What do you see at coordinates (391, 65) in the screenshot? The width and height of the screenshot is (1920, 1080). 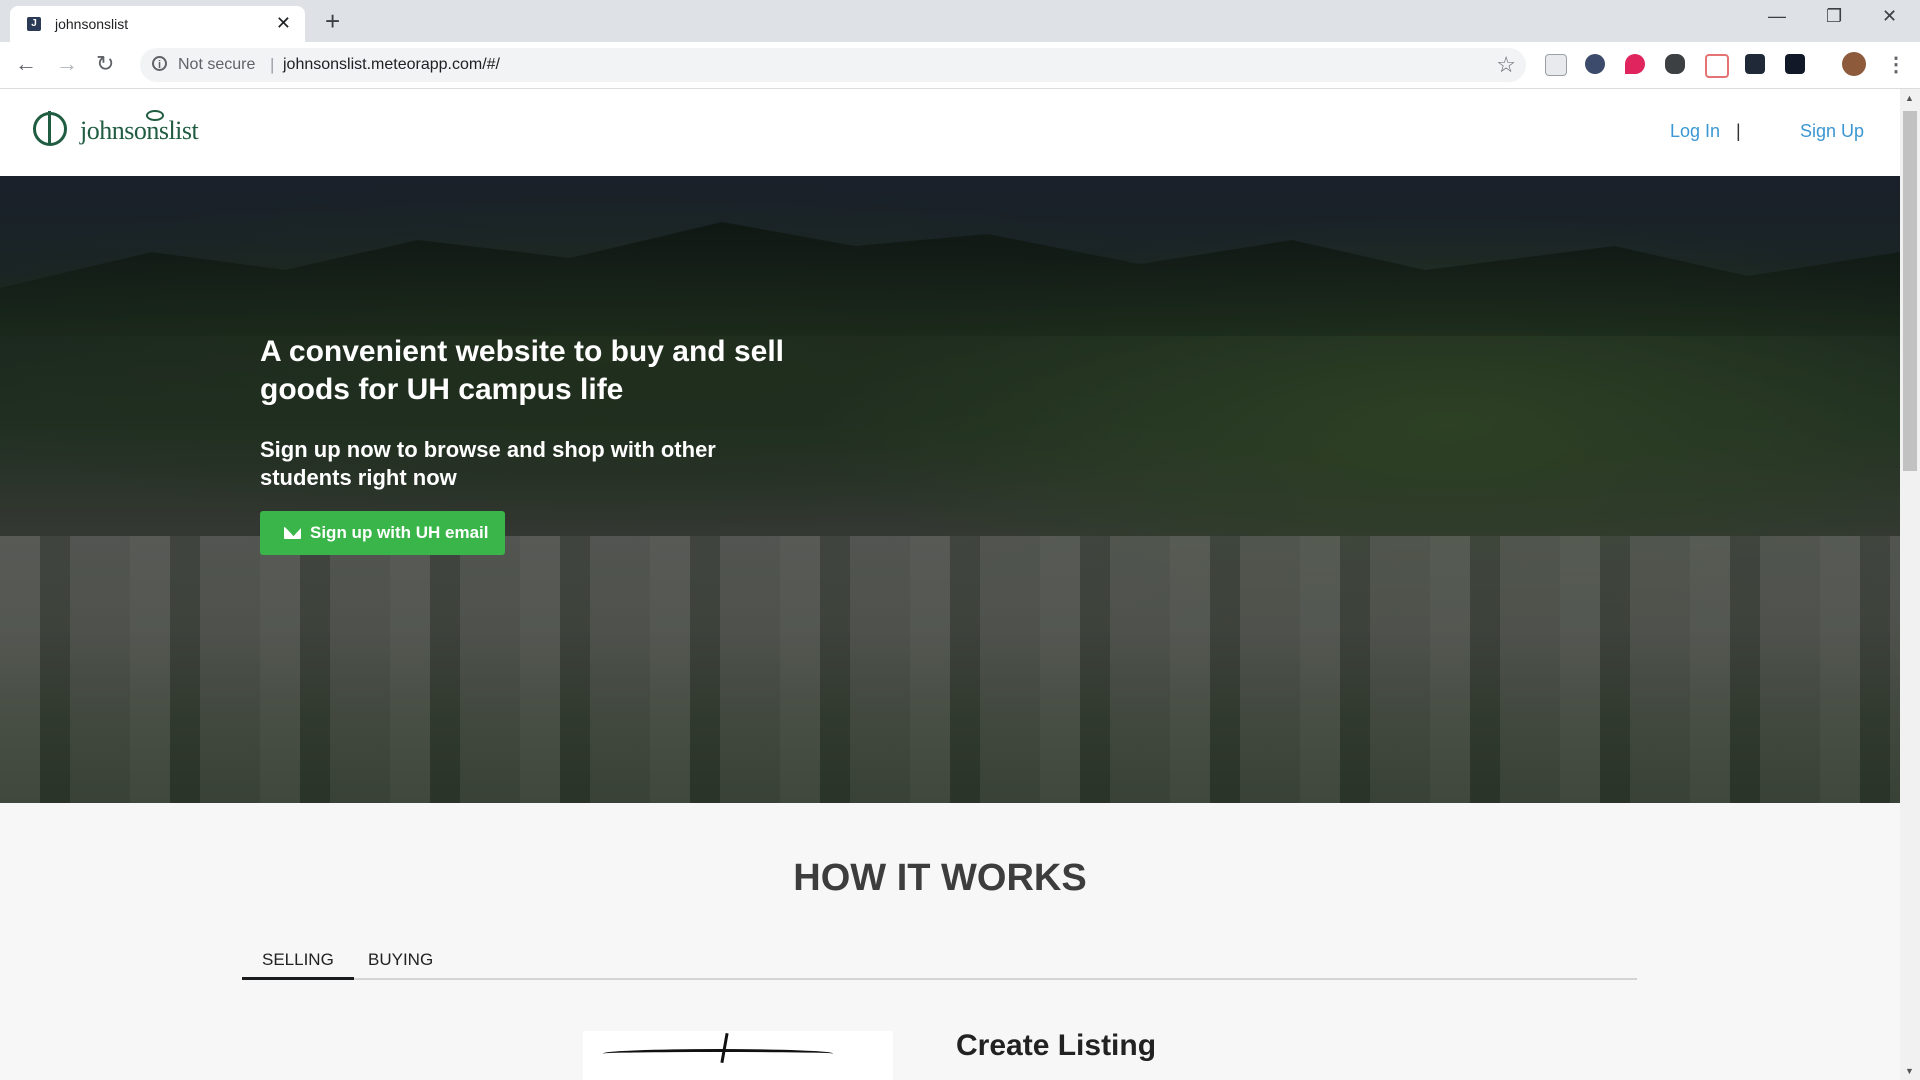 I see `url-text: johnsonslist.meteorapp.com/#/` at bounding box center [391, 65].